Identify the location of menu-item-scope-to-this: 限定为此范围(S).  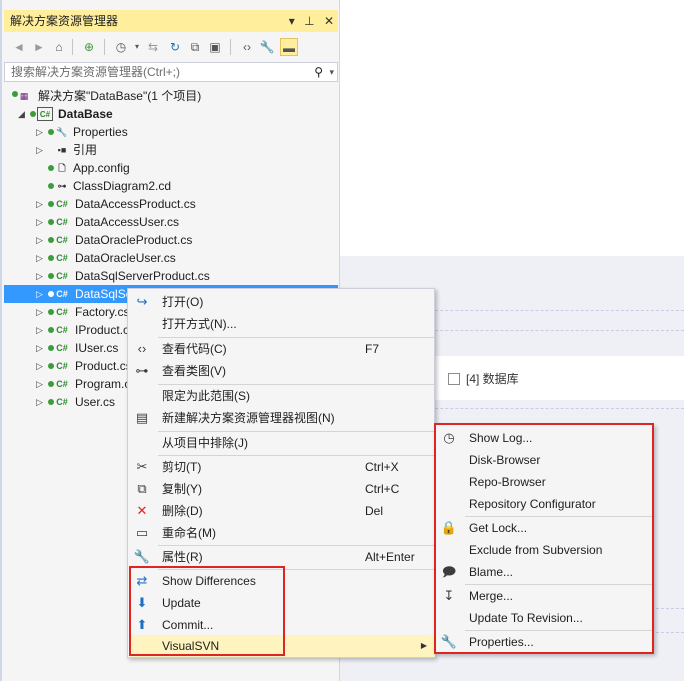
(282, 396).